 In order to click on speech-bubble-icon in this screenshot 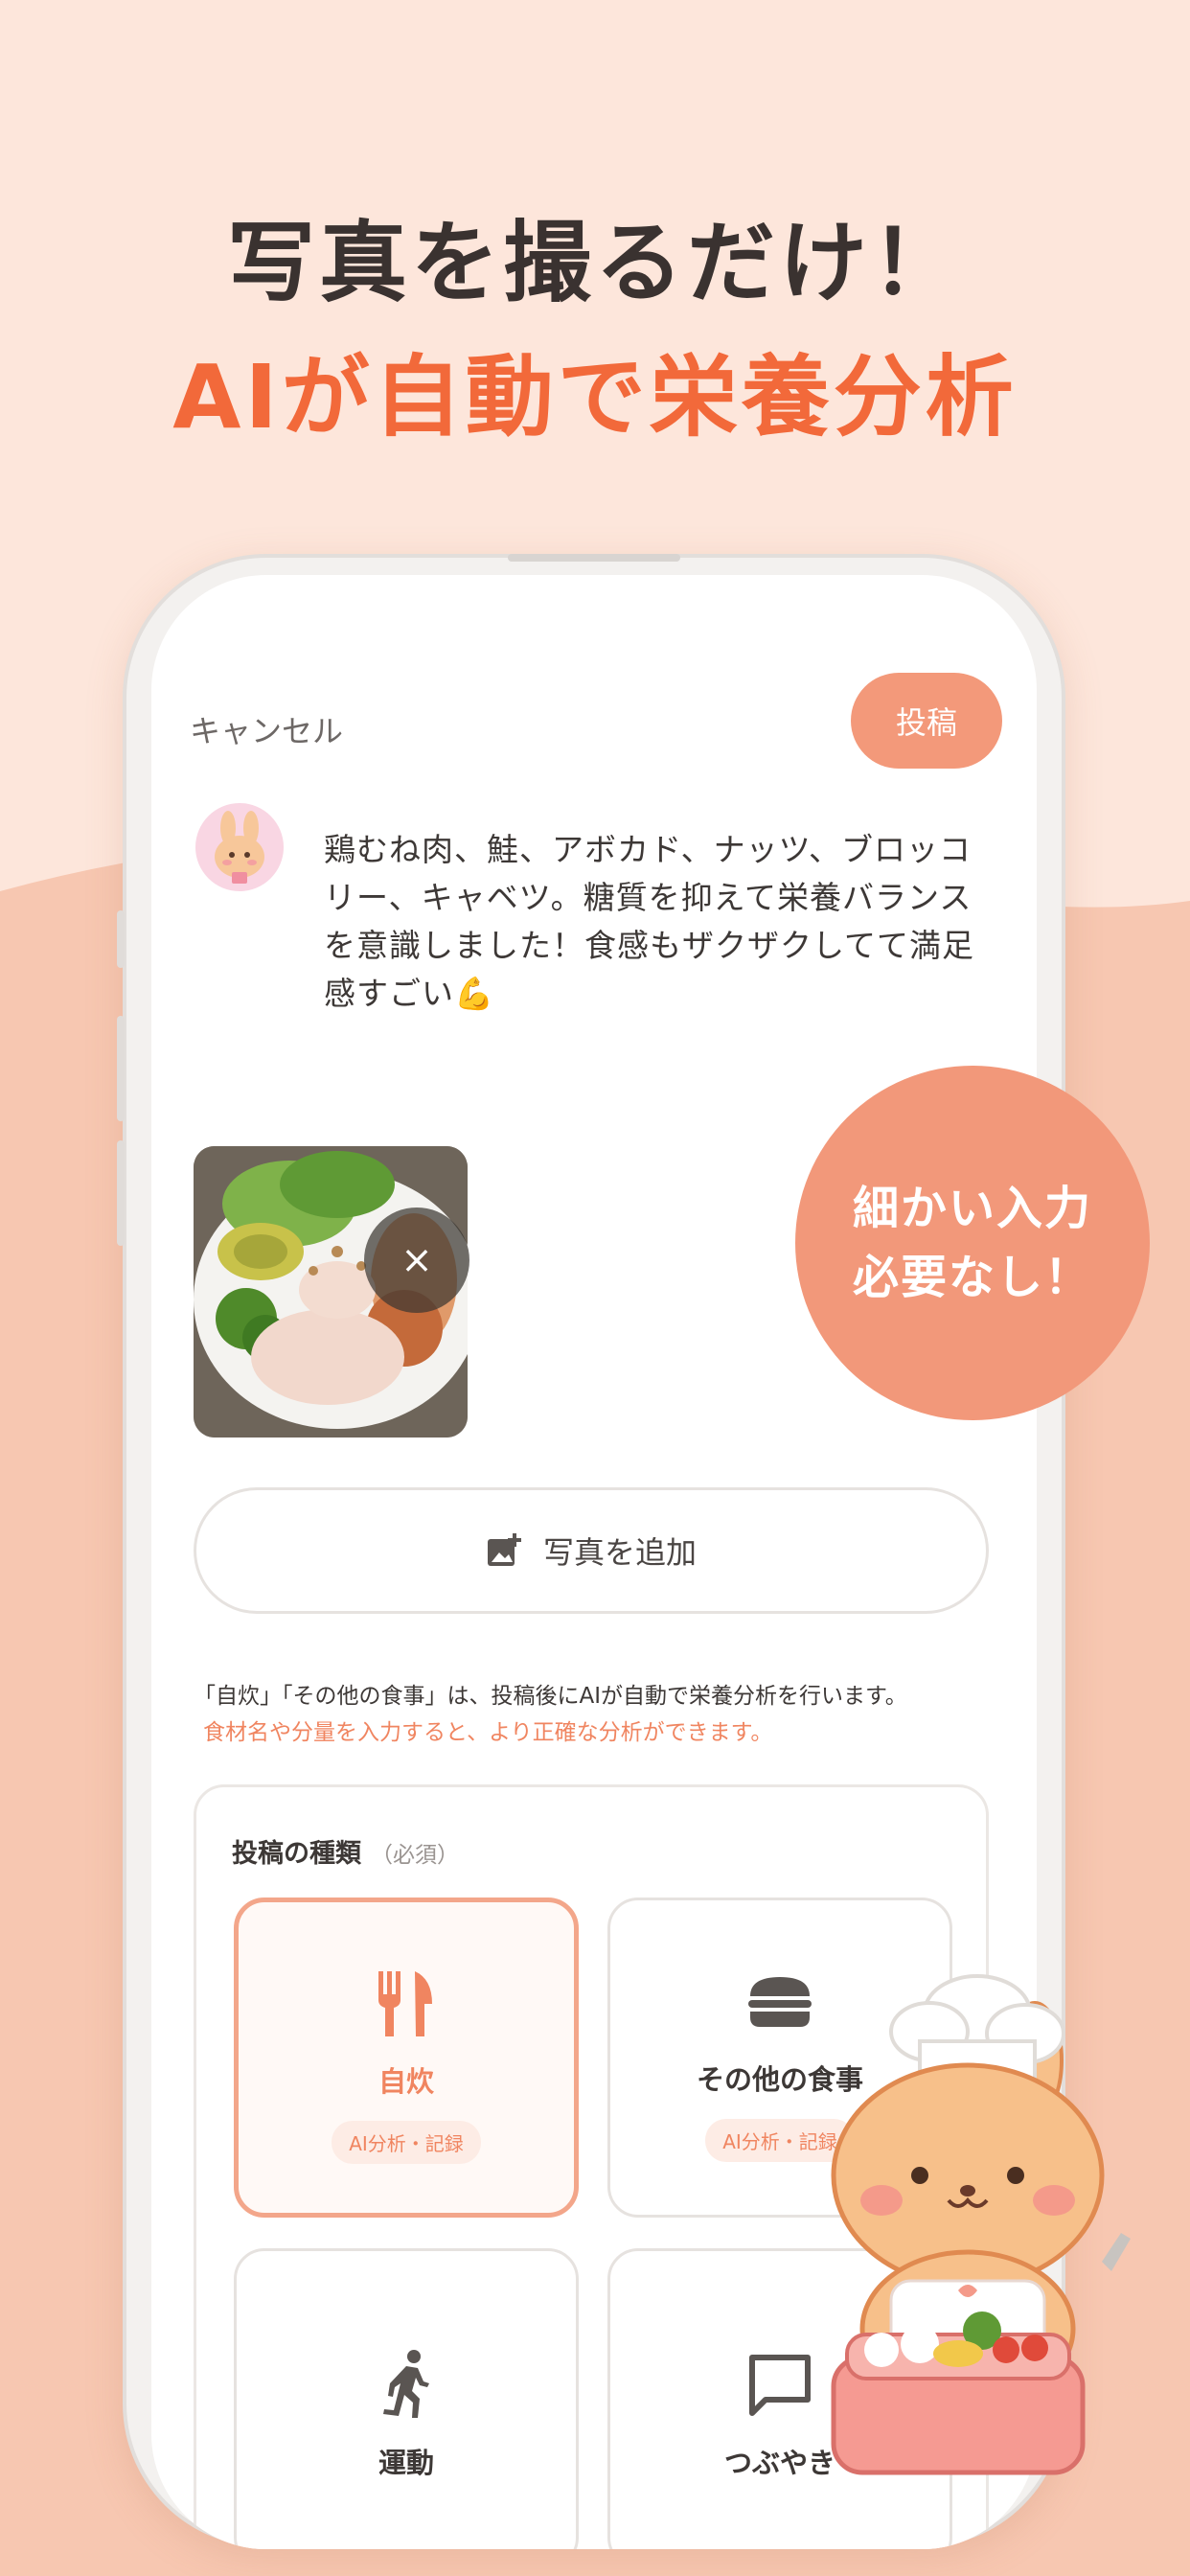, I will do `click(779, 2386)`.